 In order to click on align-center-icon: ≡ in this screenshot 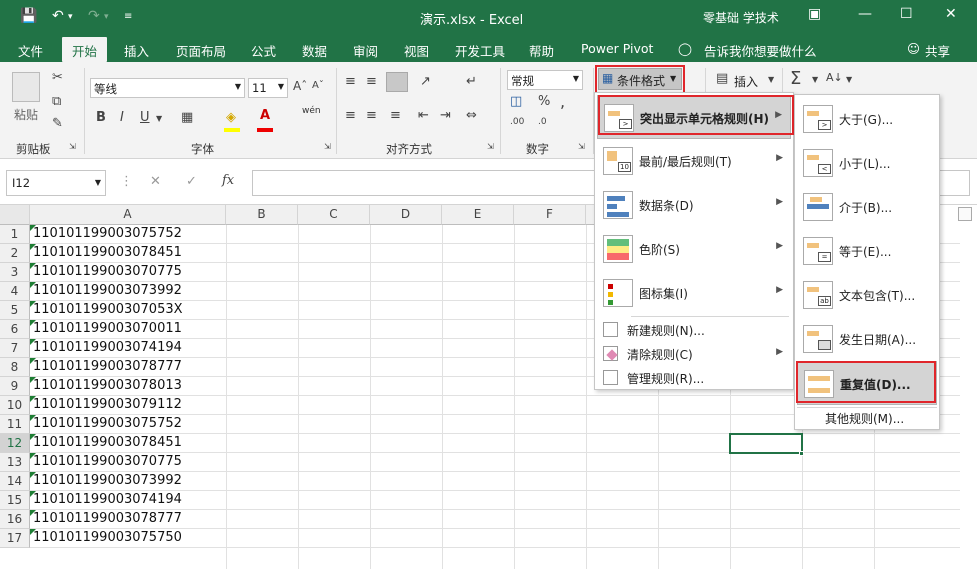, I will do `click(371, 115)`.